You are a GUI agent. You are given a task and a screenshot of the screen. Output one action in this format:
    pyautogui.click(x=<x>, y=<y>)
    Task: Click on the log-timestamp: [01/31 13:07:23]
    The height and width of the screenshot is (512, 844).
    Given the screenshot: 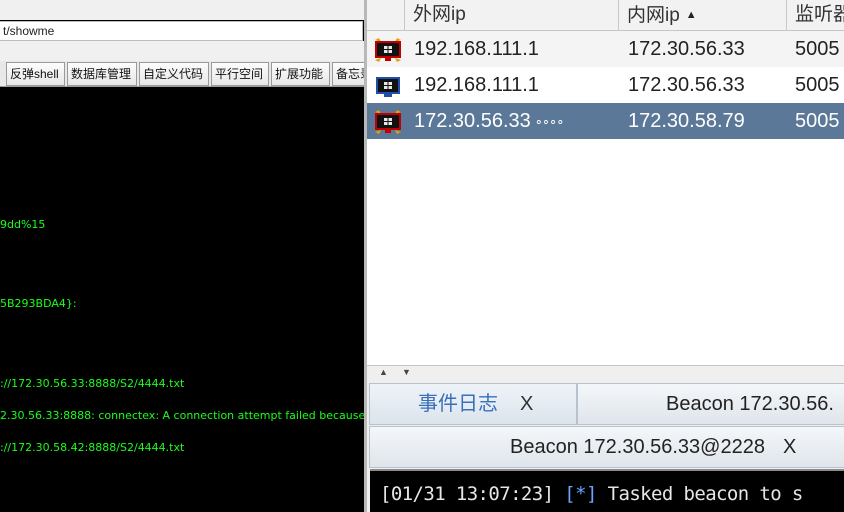 What is the action you would take?
    pyautogui.click(x=467, y=494)
    